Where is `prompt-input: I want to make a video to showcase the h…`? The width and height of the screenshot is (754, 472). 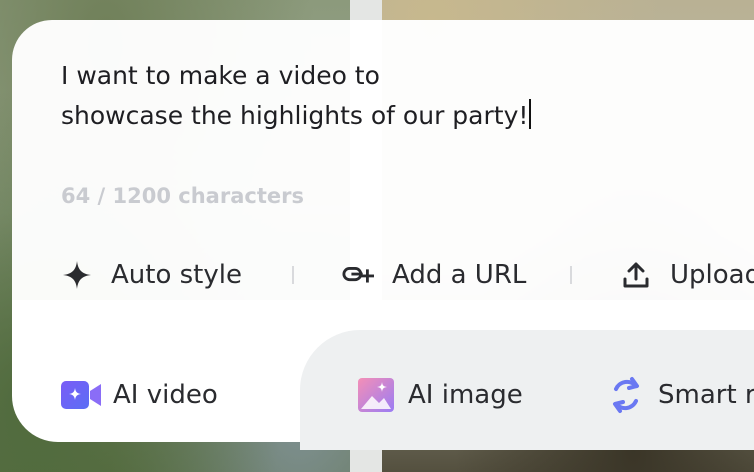
prompt-input: I want to make a video to showcase the h… is located at coordinates (381, 96).